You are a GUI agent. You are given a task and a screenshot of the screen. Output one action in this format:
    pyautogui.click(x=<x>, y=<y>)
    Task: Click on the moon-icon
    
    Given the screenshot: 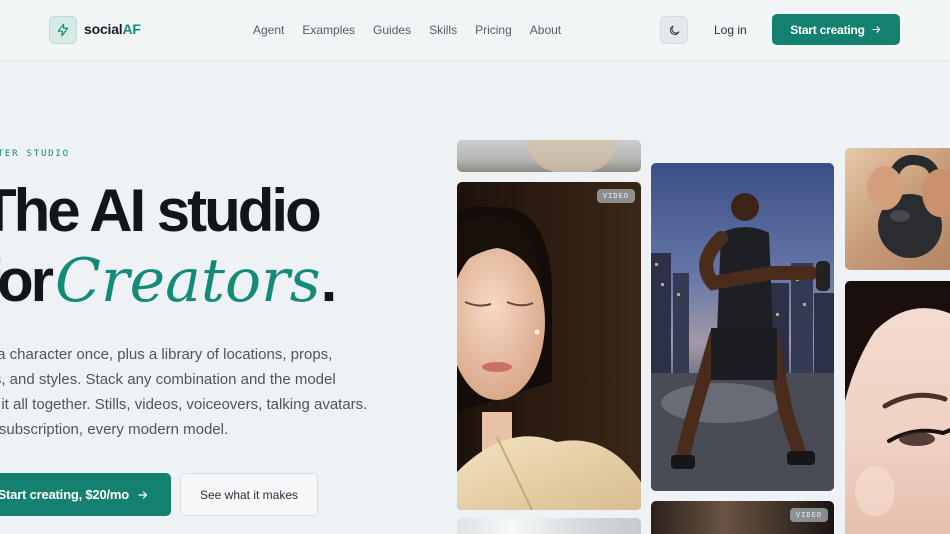 What is the action you would take?
    pyautogui.click(x=674, y=30)
    